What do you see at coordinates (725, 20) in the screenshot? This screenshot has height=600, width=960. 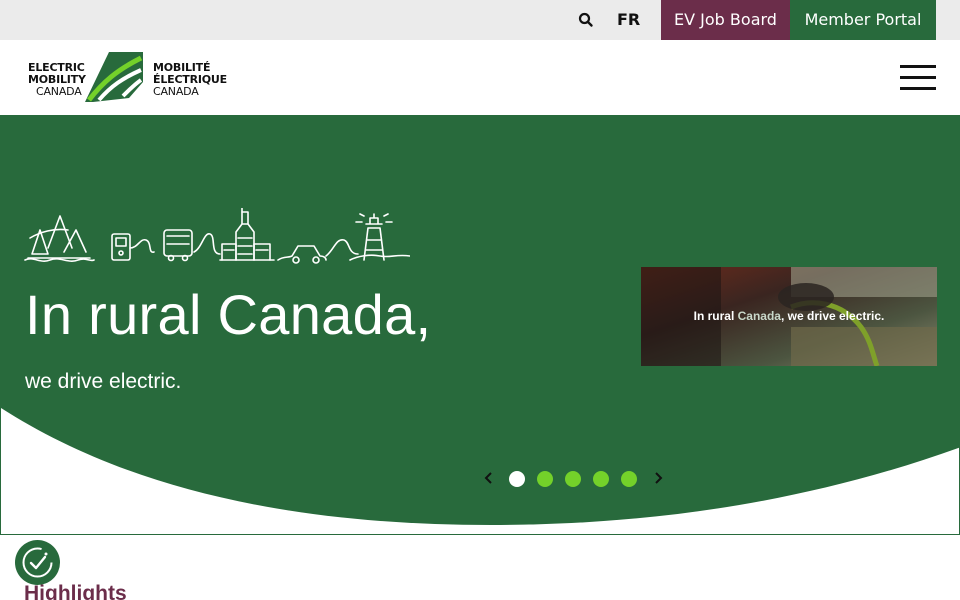 I see `ev-job-board-button: EV Job Board` at bounding box center [725, 20].